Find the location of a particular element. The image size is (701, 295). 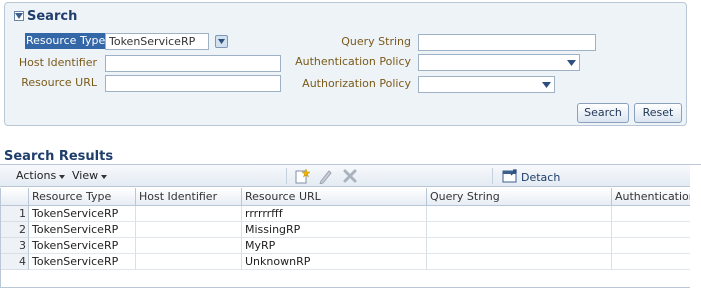

row-number: 2 is located at coordinates (15, 230).